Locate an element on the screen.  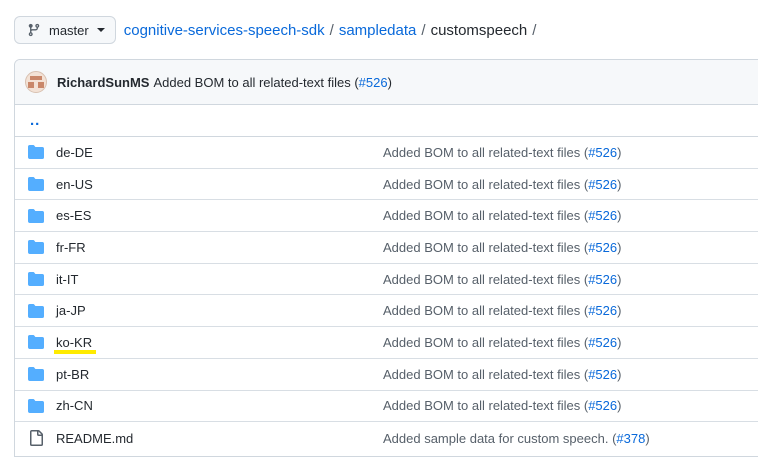
file-name-link: zh-CN is located at coordinates (219, 405).